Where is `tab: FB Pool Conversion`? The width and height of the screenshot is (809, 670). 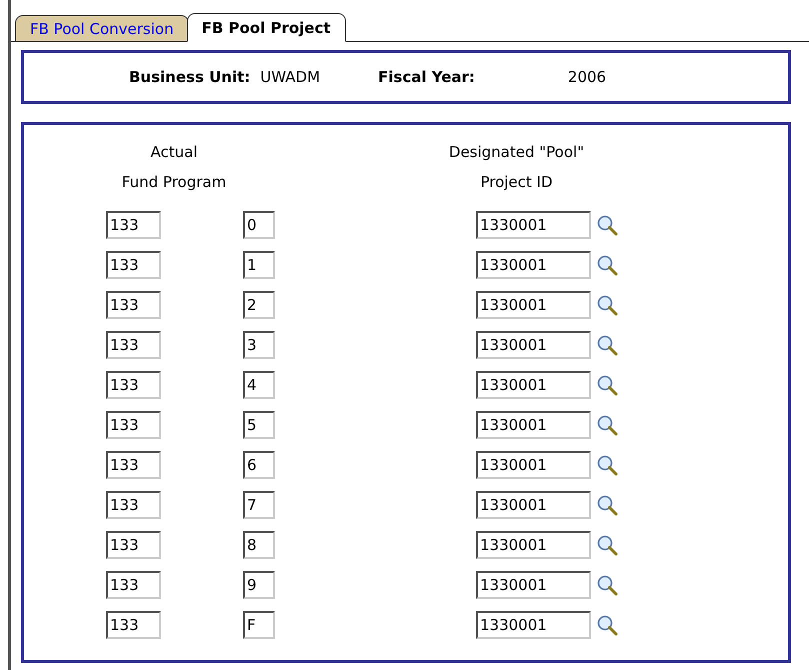
tab: FB Pool Conversion is located at coordinates (102, 28).